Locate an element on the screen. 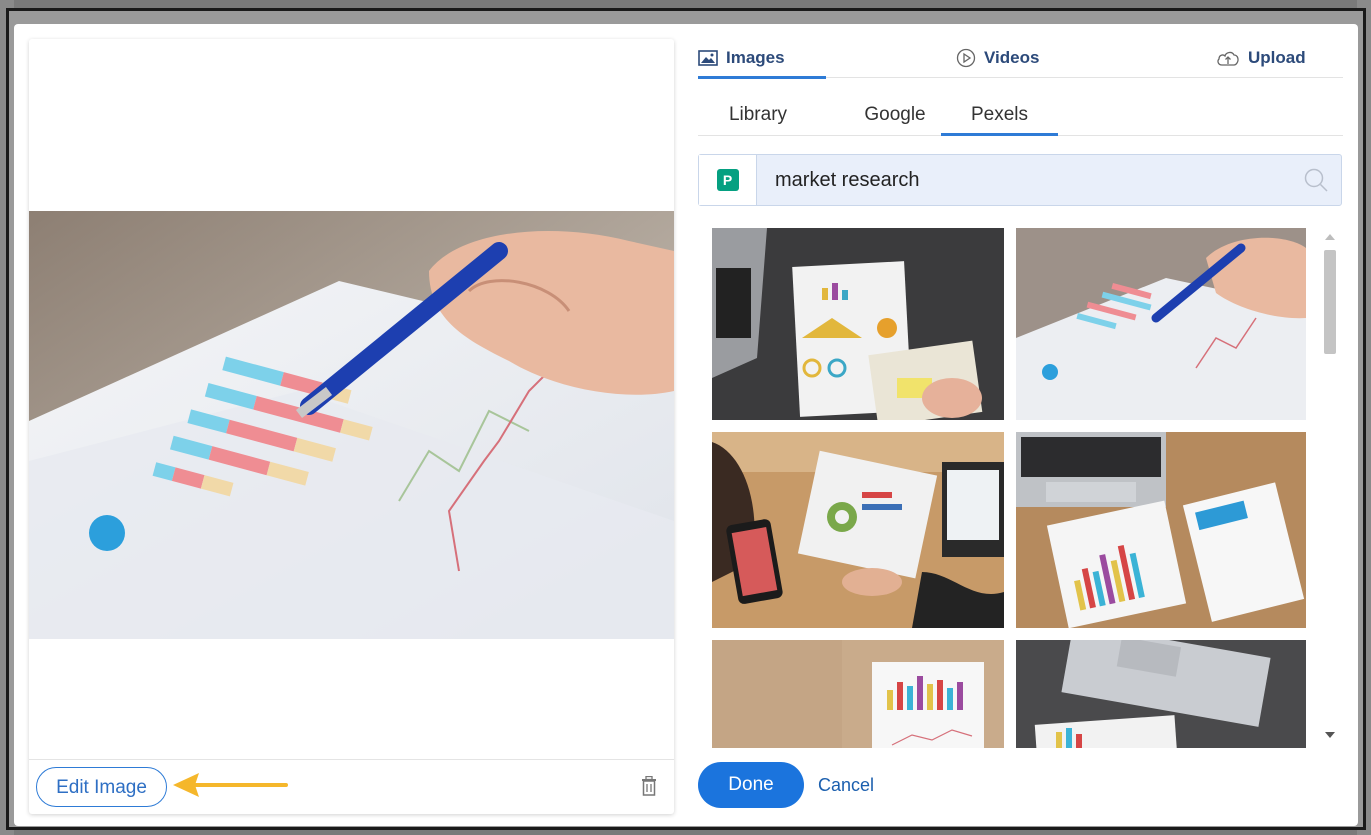  media-type-tabs: Images Videos Upload is located at coordinates (1020, 58).